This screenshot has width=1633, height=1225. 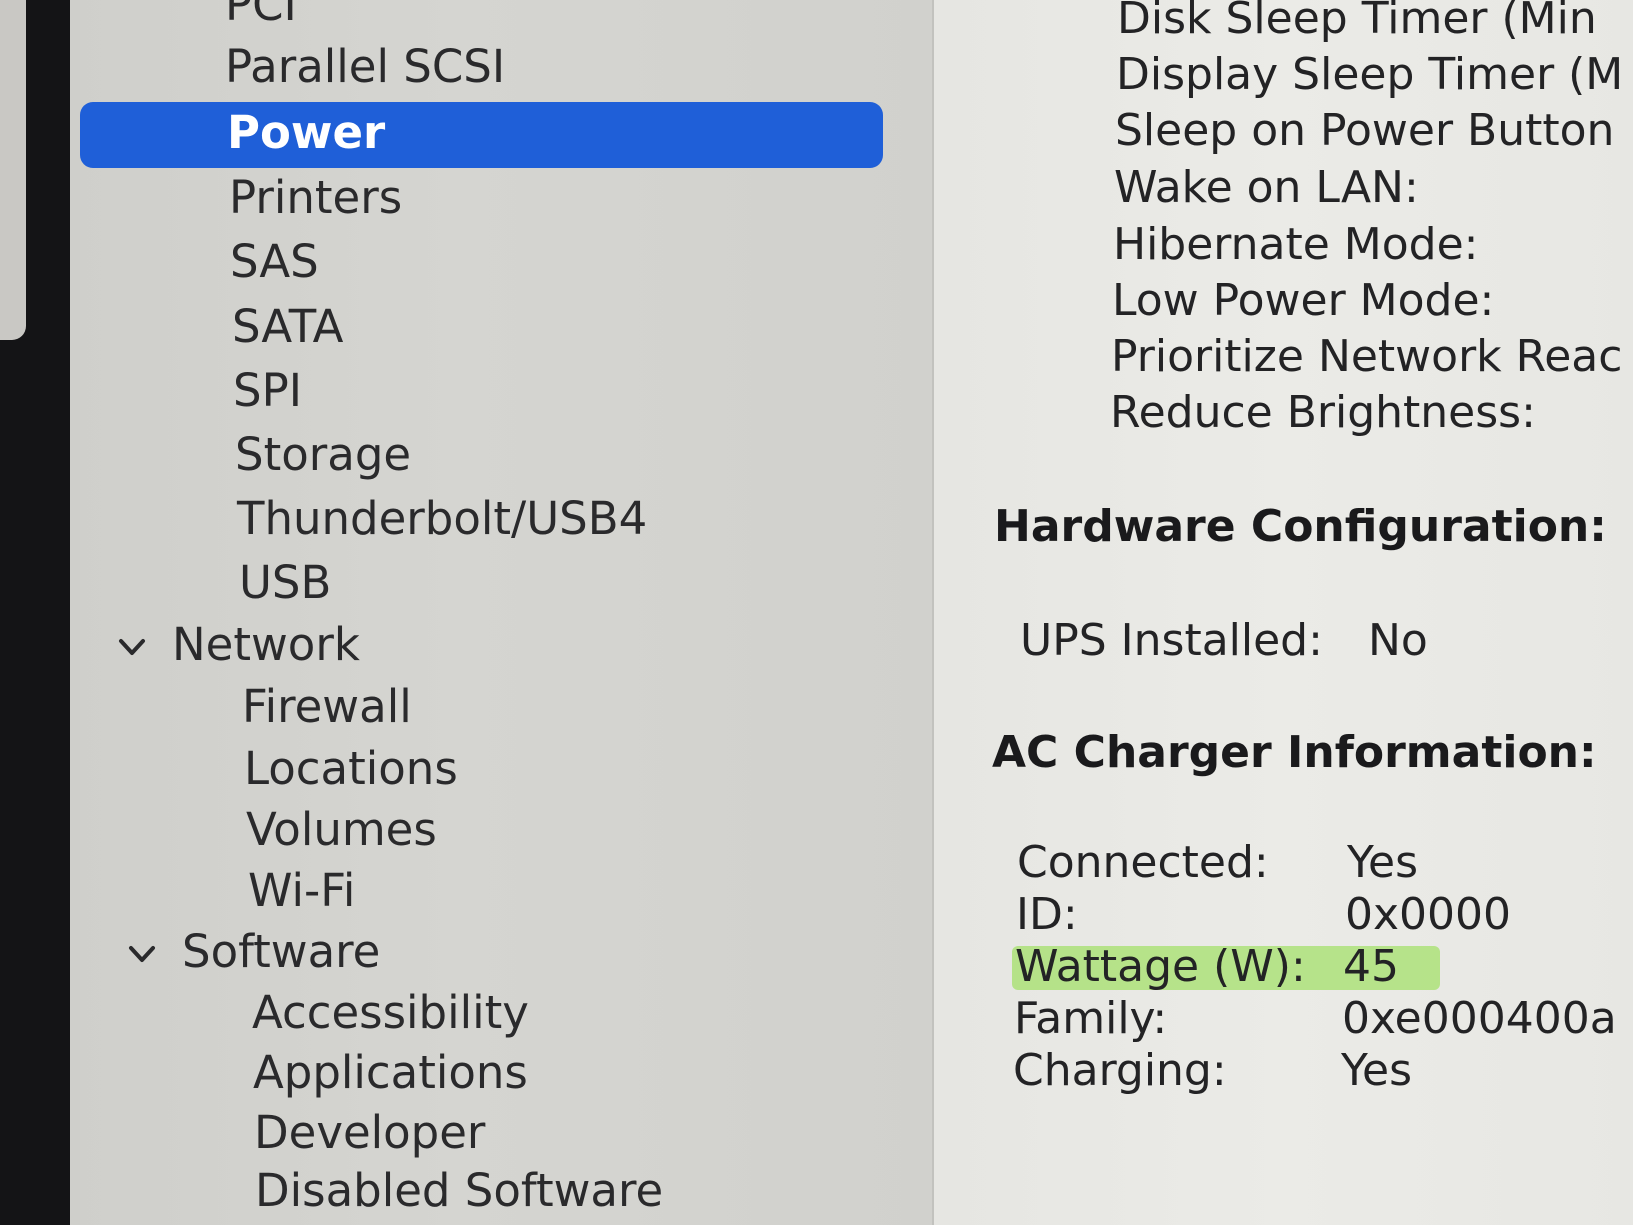 I want to click on ups-installed-label: UPS Installed:, so click(x=1171, y=640).